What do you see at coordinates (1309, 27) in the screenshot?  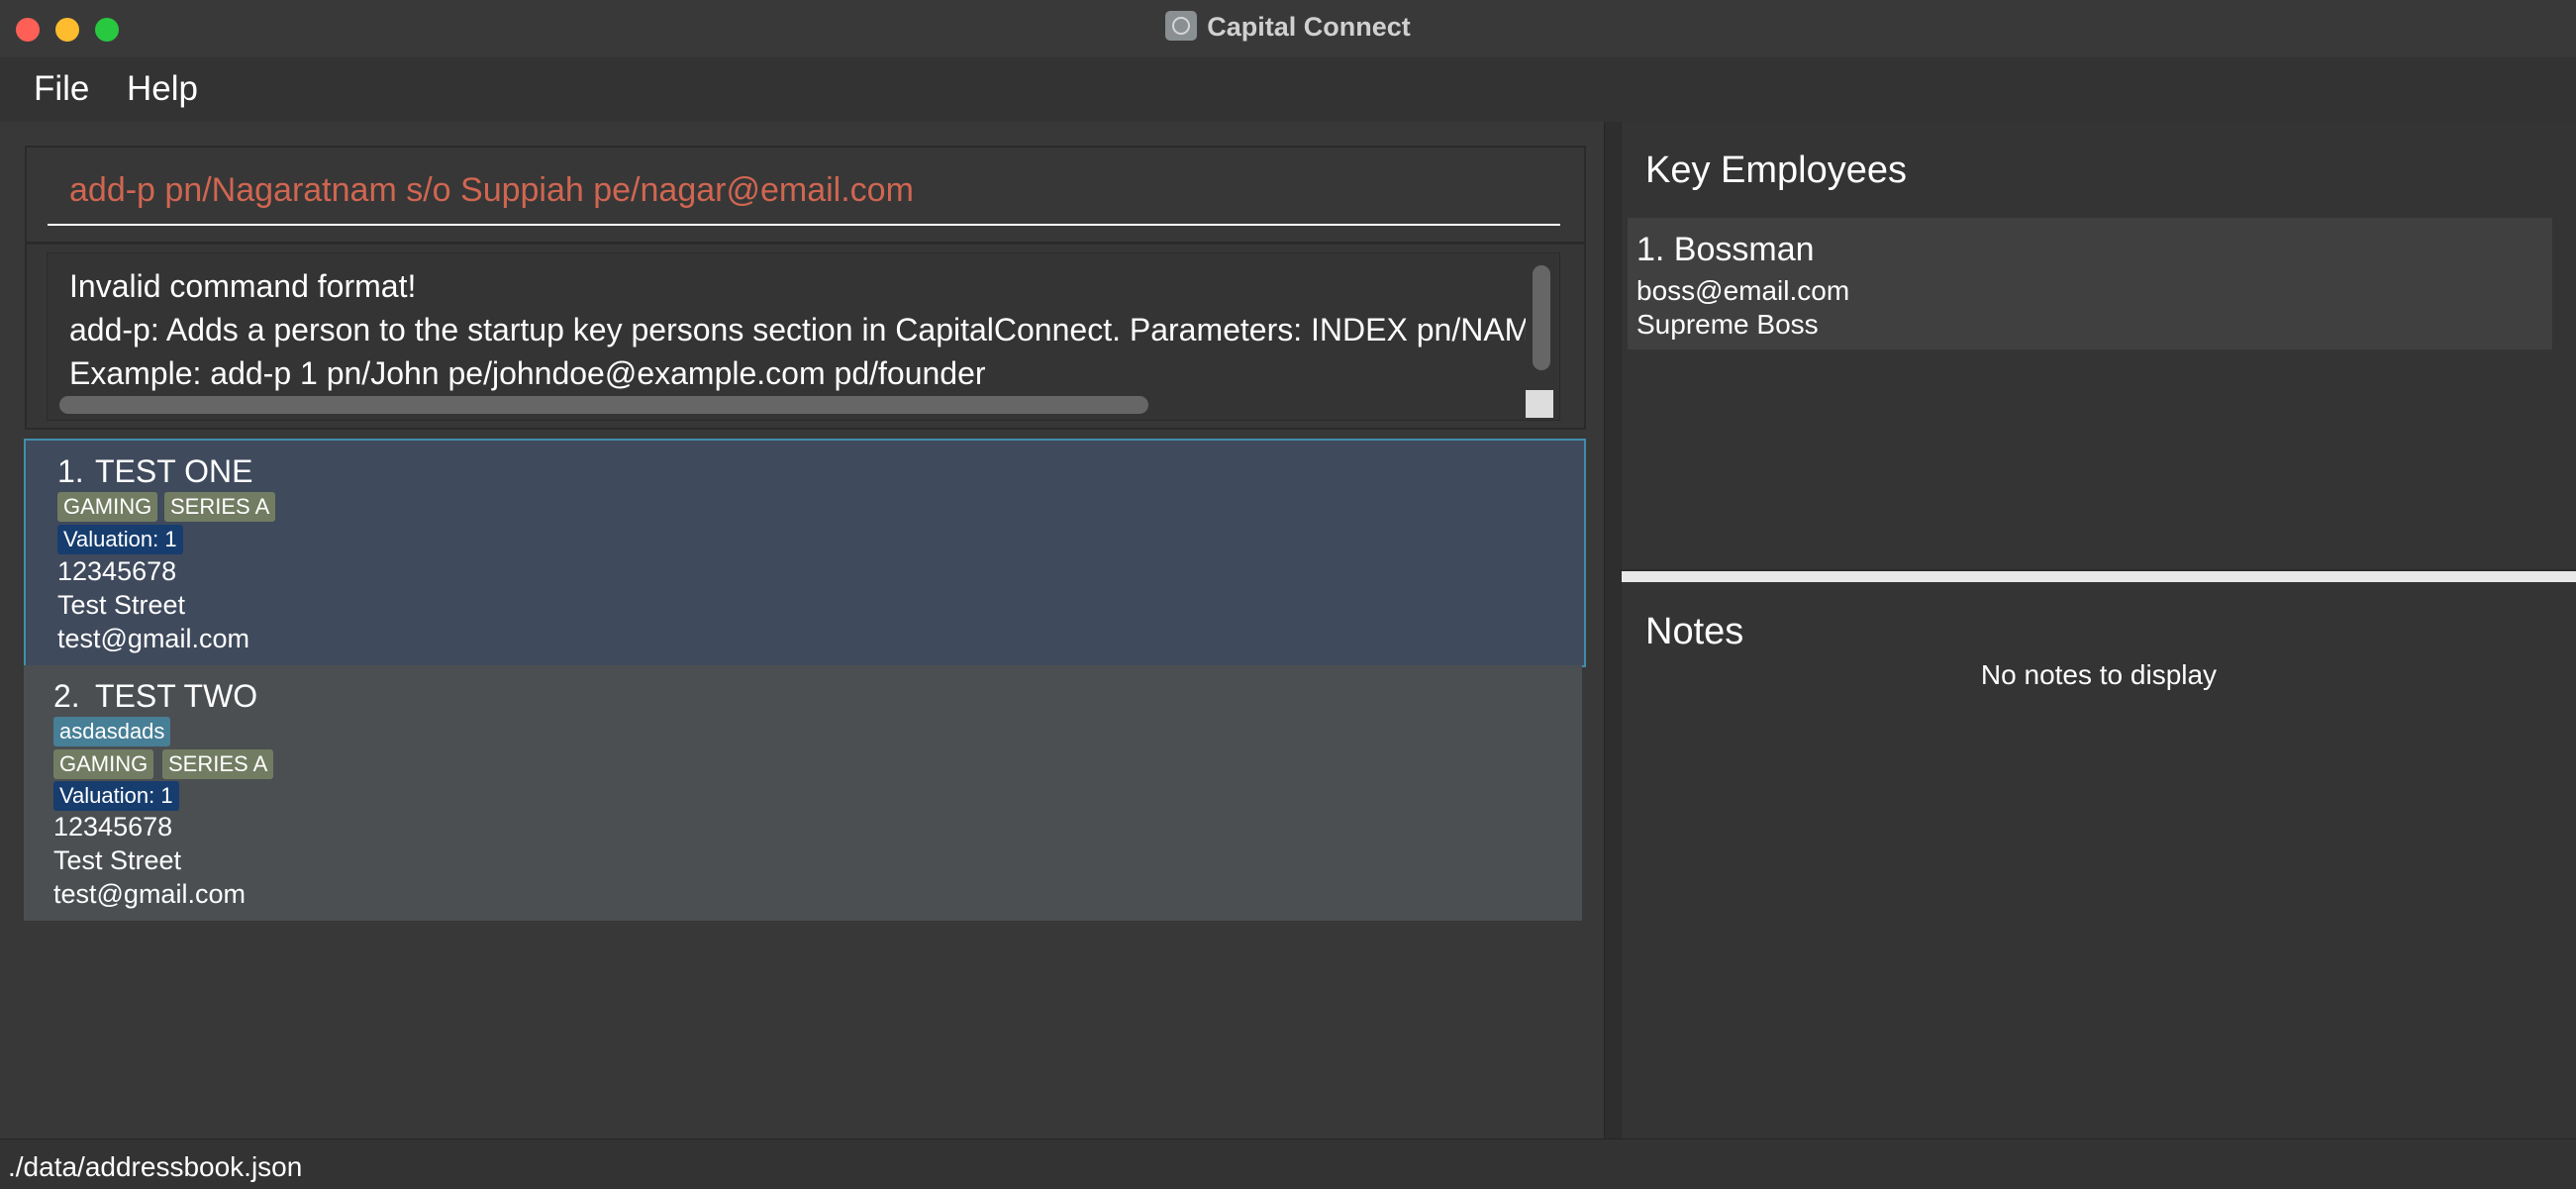 I see `window-title: Capital Connect` at bounding box center [1309, 27].